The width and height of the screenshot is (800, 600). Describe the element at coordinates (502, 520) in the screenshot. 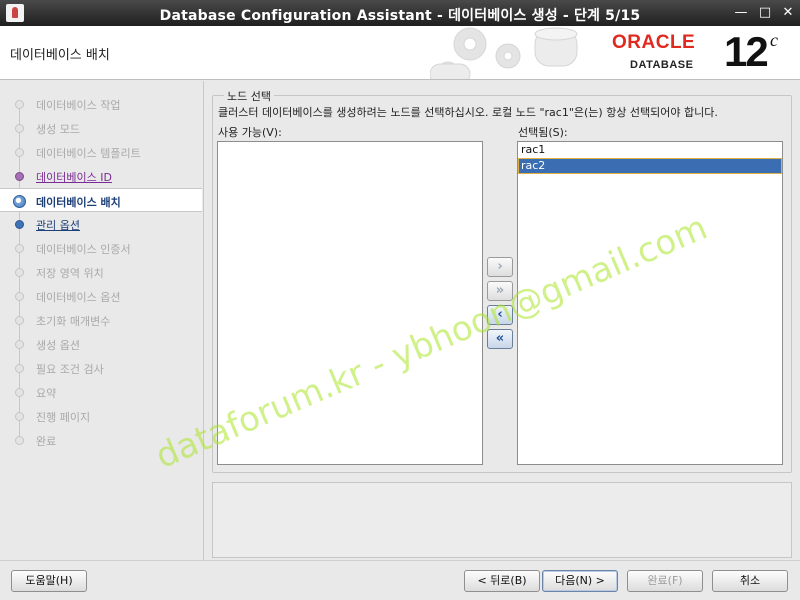

I see `details-panel` at that location.